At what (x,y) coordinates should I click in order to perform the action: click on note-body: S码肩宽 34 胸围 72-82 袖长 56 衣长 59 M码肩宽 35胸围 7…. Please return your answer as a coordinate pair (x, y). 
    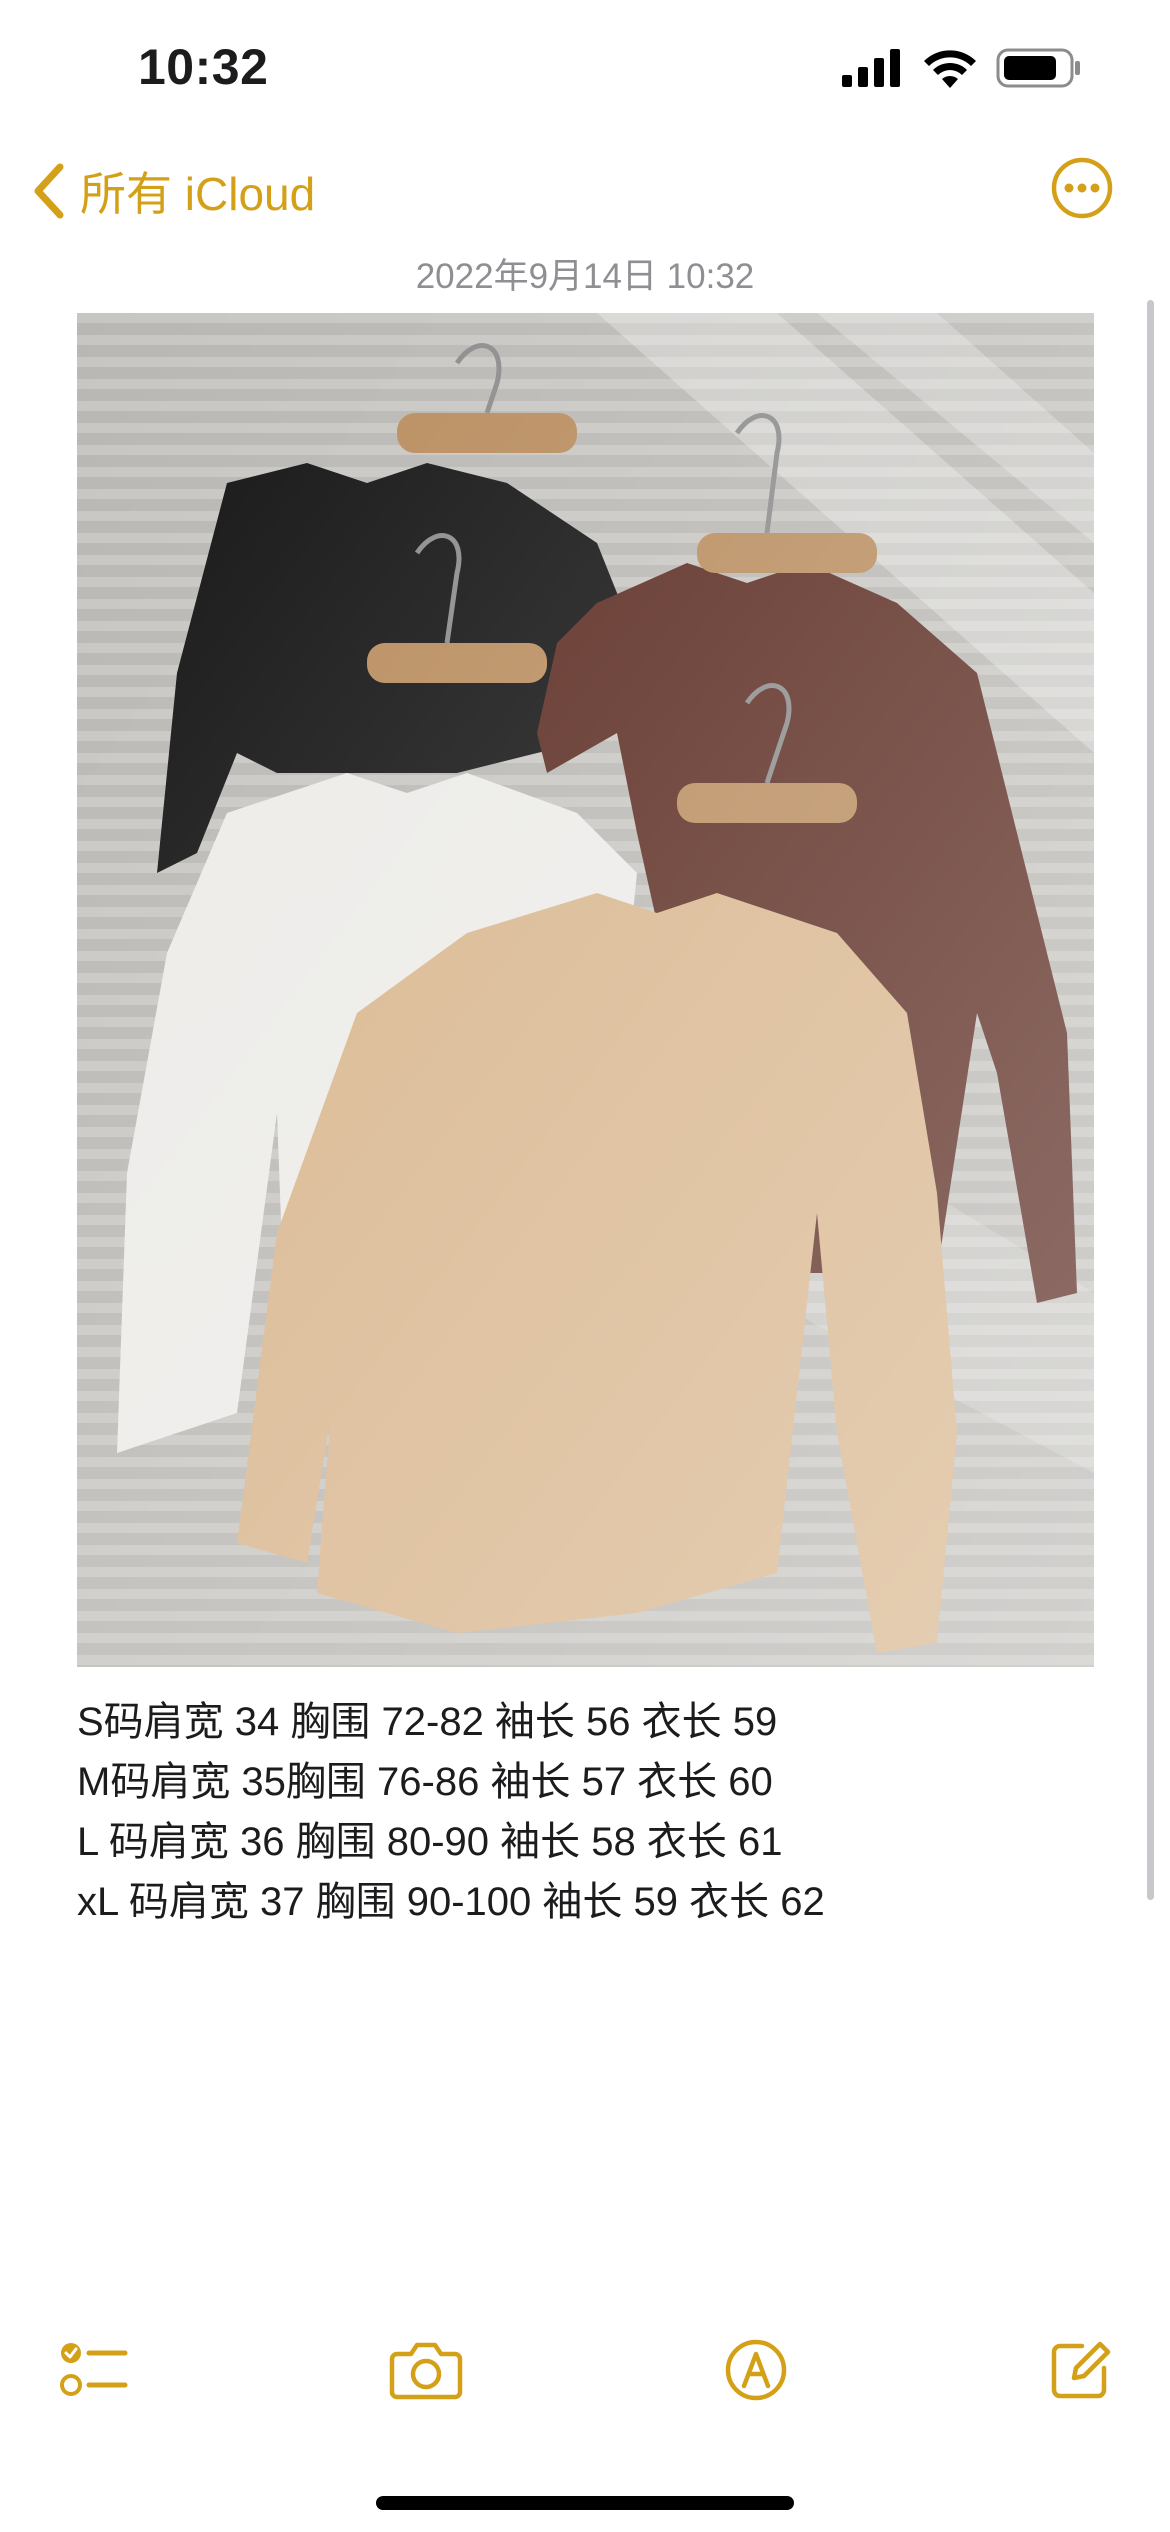
    Looking at the image, I should click on (577, 1812).